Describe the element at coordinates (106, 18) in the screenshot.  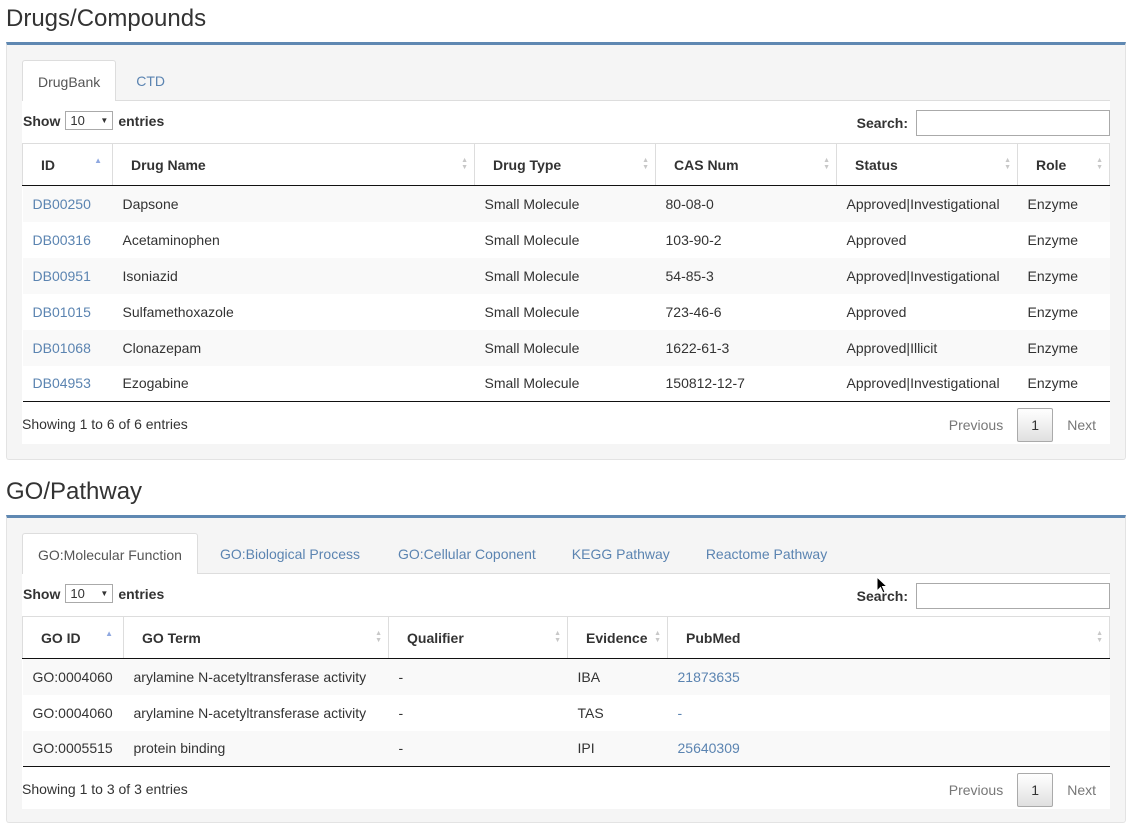
I see `section-title-drugs: Drugs/Compounds` at that location.